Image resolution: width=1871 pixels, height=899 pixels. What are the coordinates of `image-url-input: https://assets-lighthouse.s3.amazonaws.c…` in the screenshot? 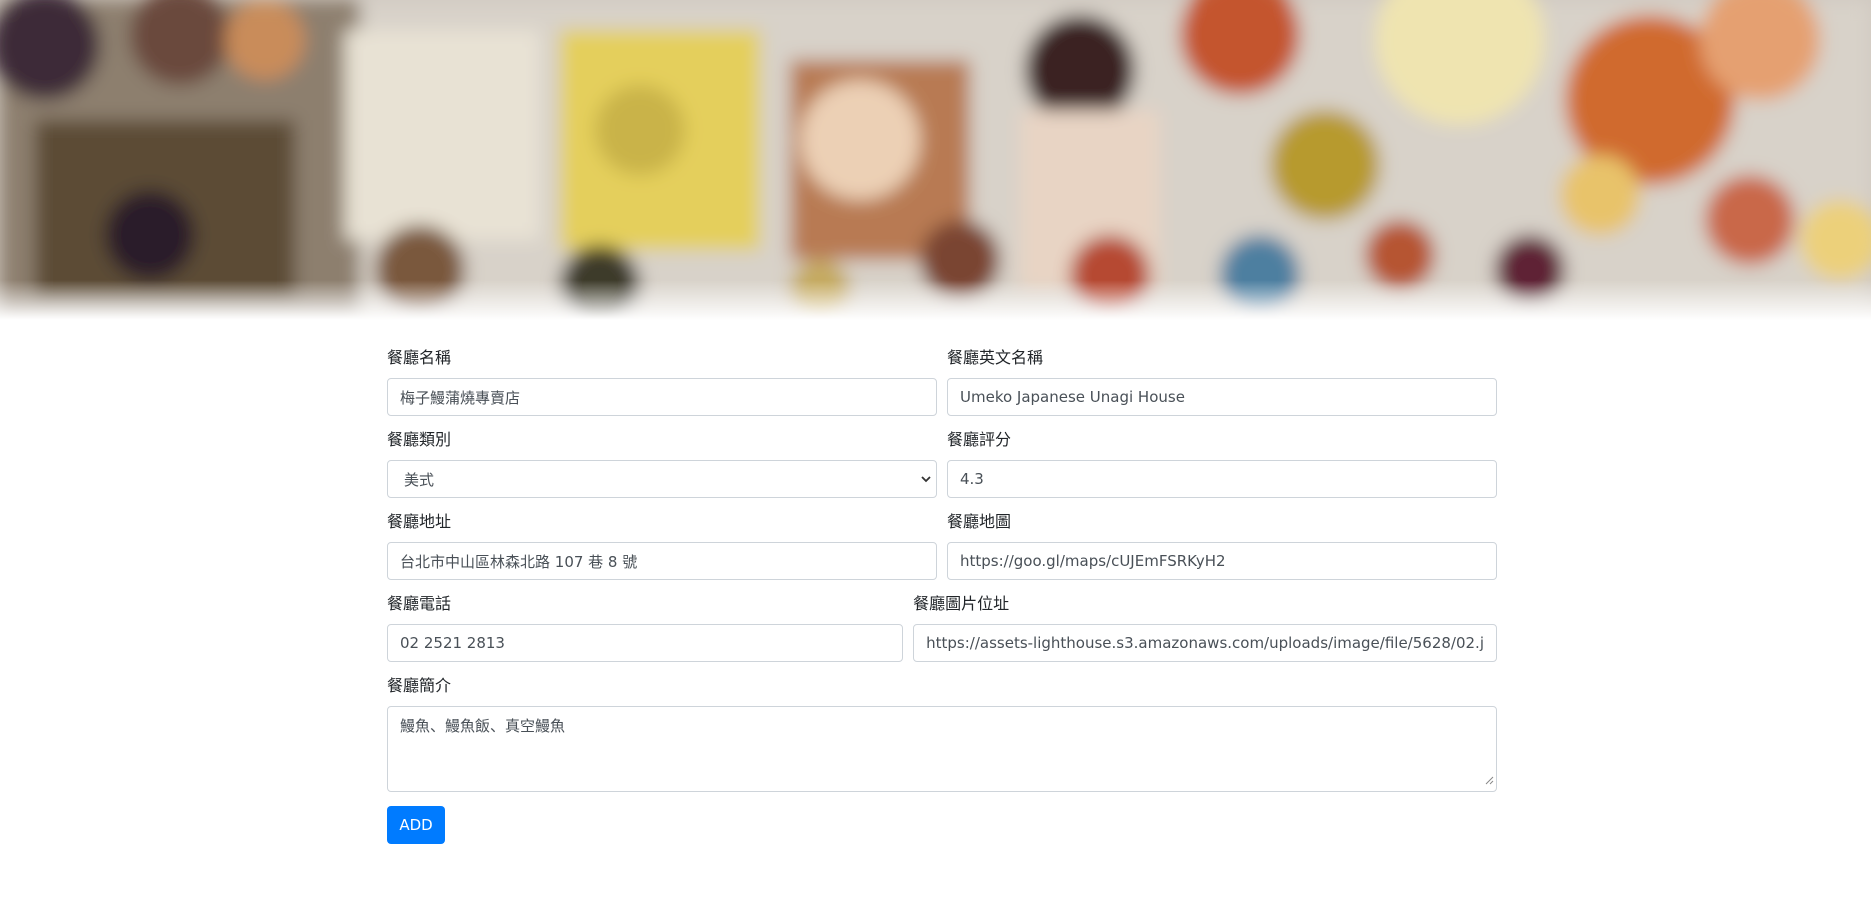 It's located at (1205, 643).